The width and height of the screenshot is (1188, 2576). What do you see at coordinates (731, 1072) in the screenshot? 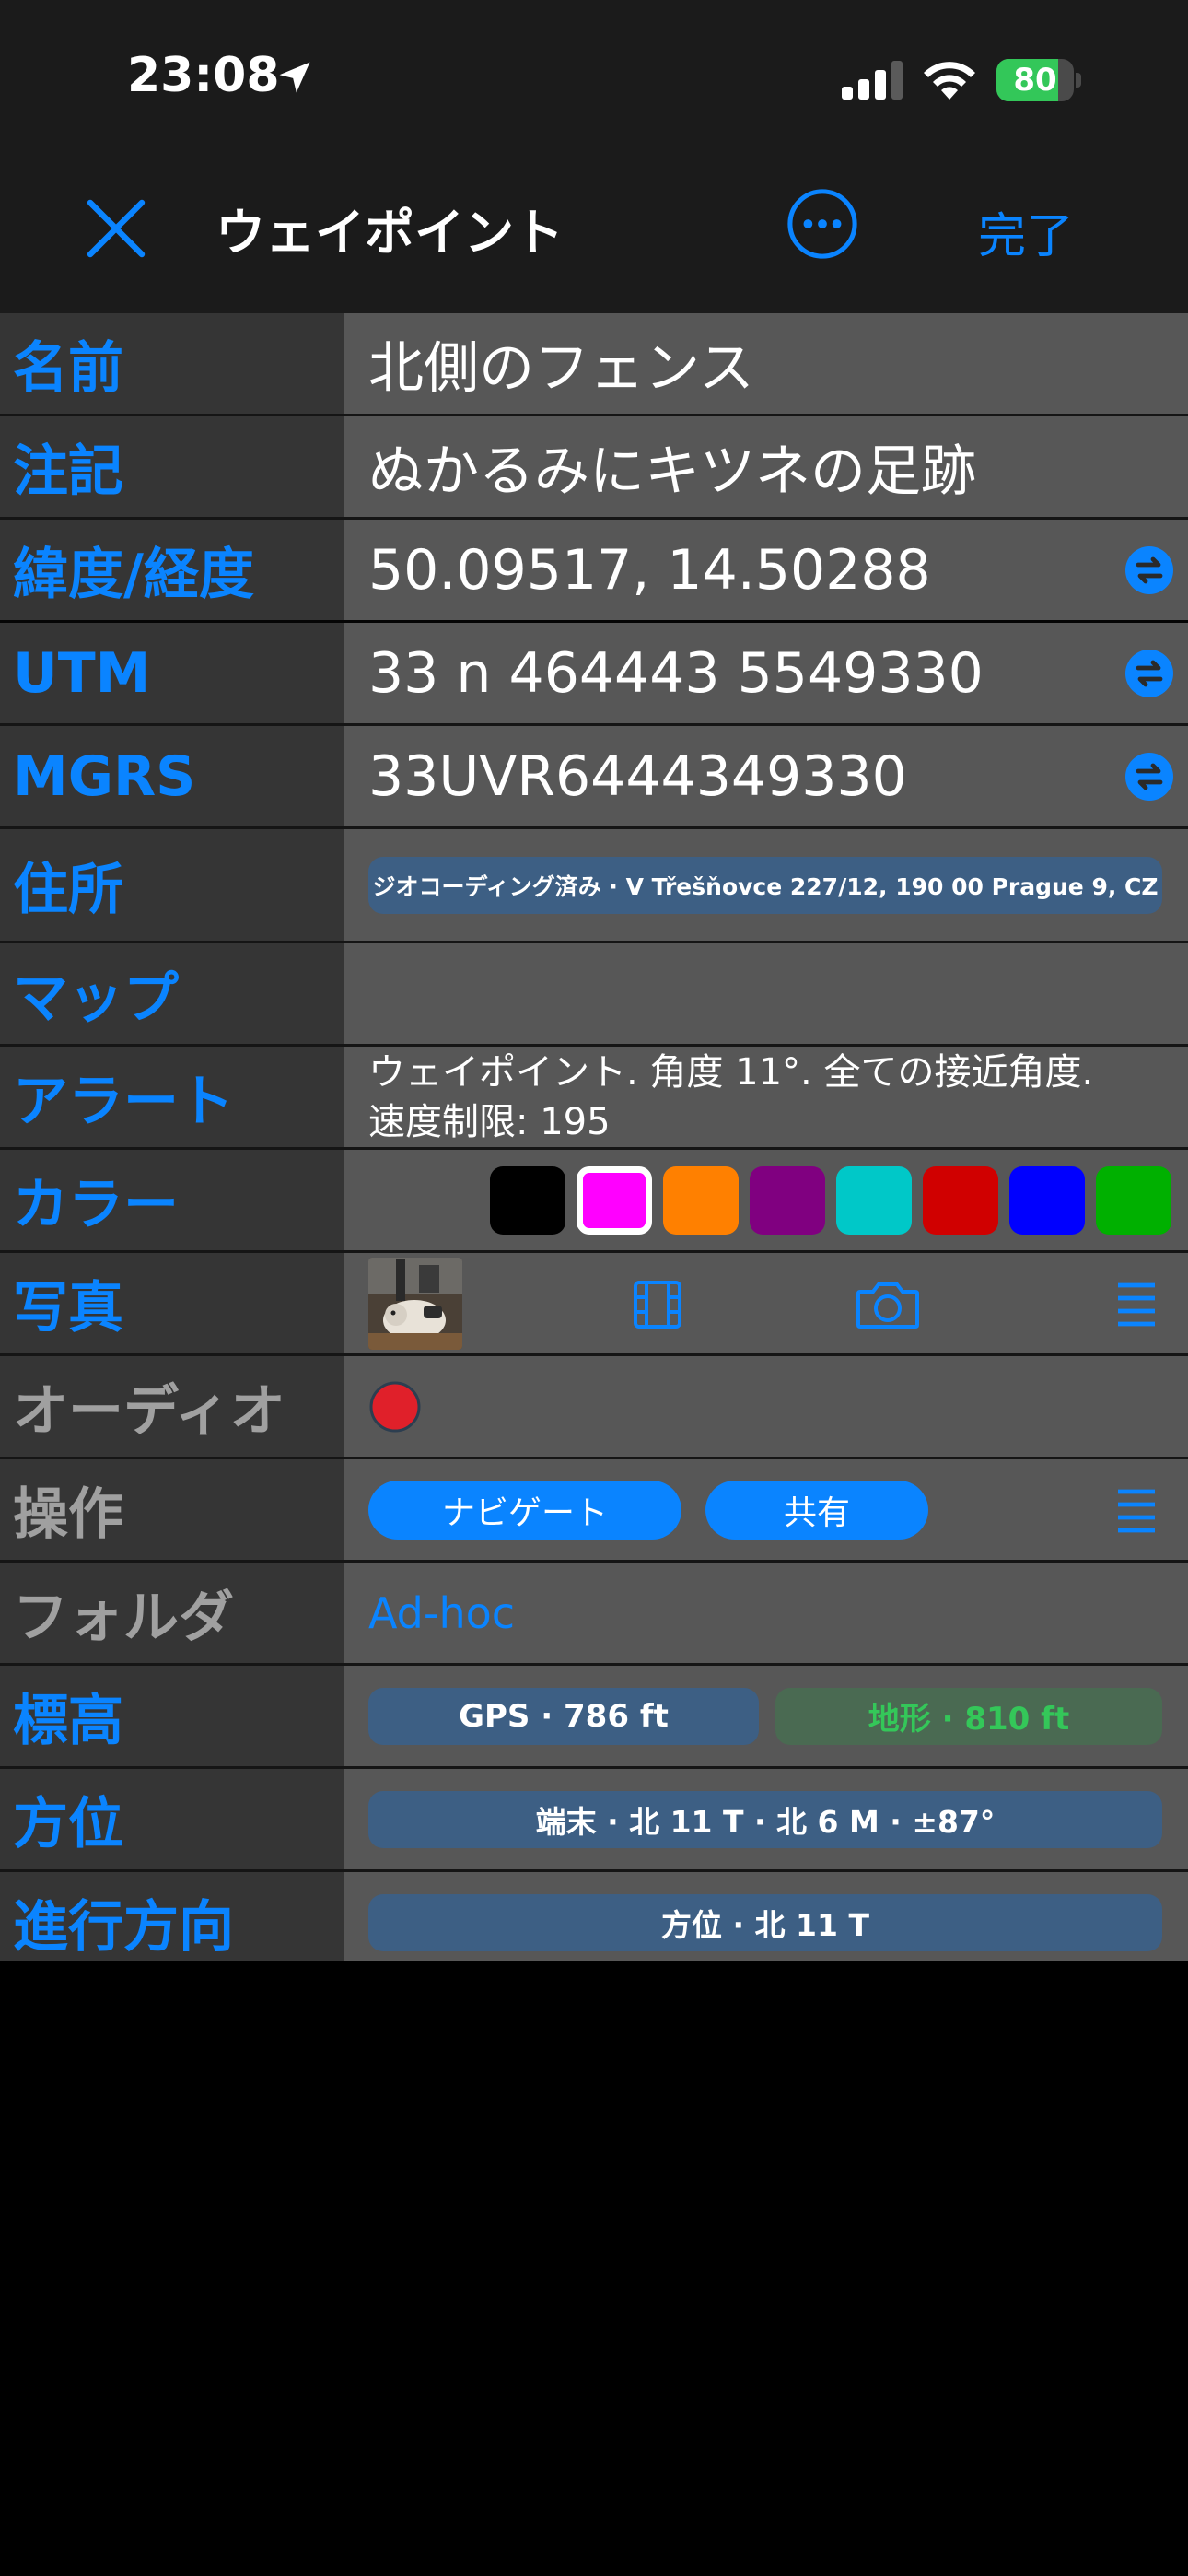
I see `alert-line-1: ウェイポイント. 角度 11°. 全ての接近角度.` at bounding box center [731, 1072].